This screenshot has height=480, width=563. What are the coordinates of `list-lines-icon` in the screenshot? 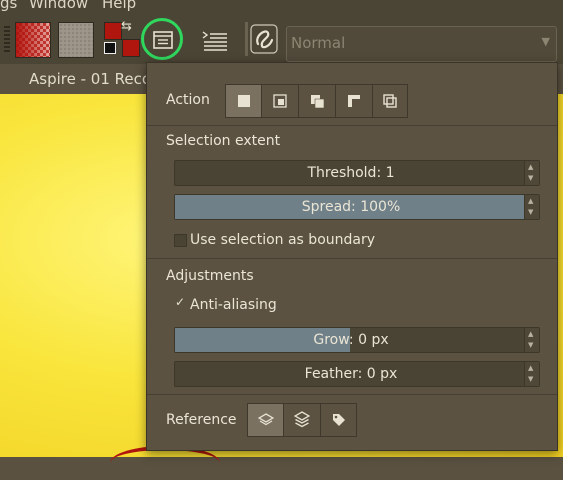 It's located at (214, 41).